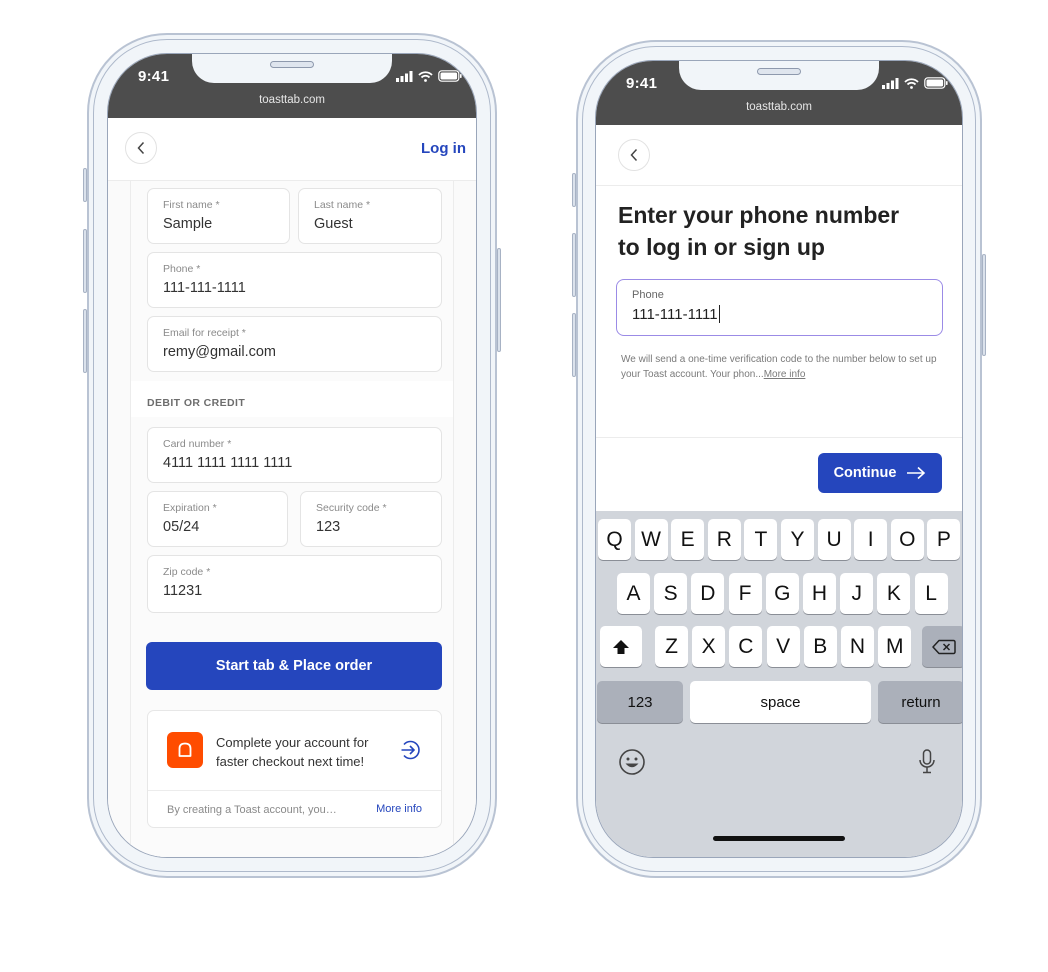  I want to click on last-name-field: Last name * Guest, so click(370, 216).